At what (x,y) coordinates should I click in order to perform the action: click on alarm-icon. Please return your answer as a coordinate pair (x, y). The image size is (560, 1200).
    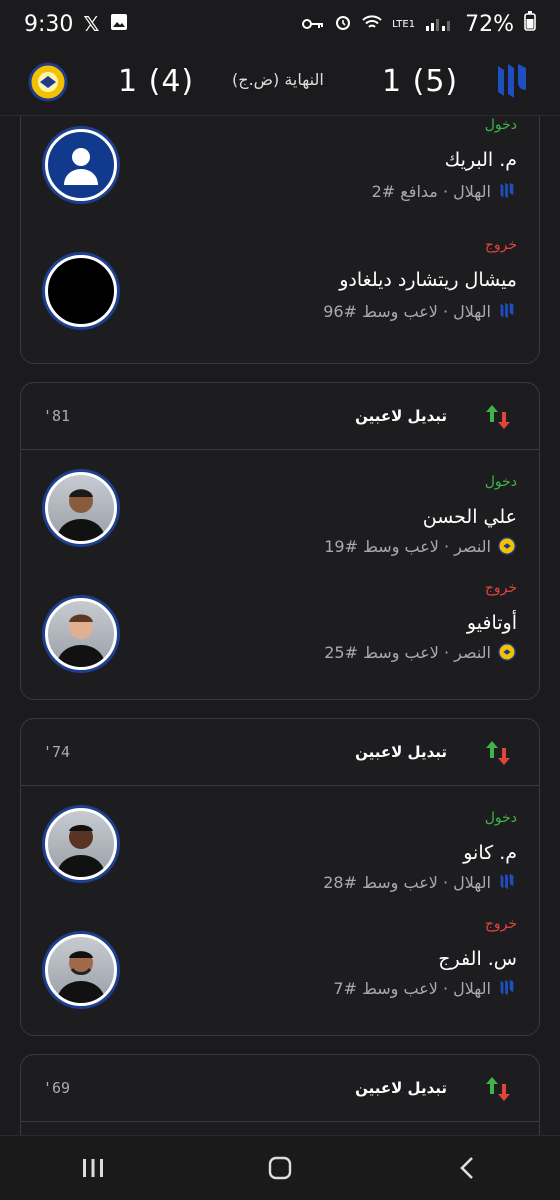
    Looking at the image, I should click on (343, 24).